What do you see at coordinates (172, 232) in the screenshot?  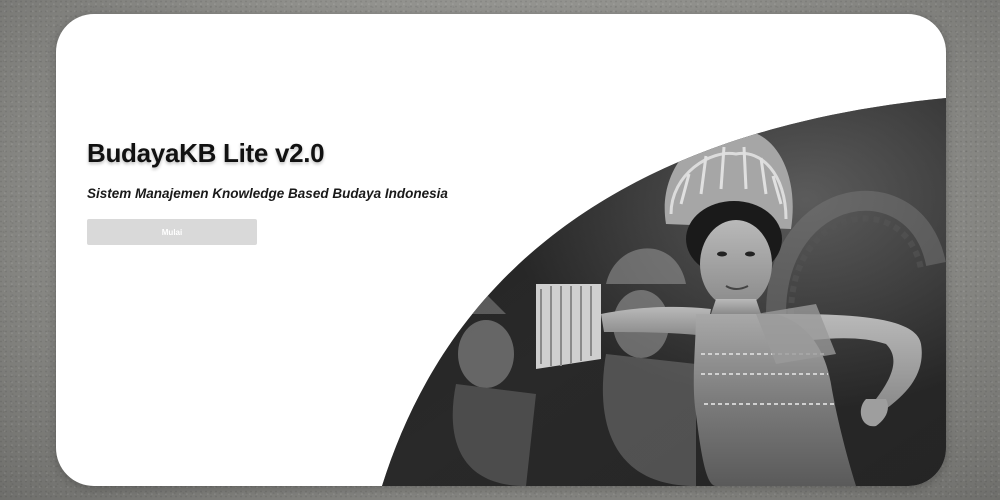 I see `start-button: Mulai` at bounding box center [172, 232].